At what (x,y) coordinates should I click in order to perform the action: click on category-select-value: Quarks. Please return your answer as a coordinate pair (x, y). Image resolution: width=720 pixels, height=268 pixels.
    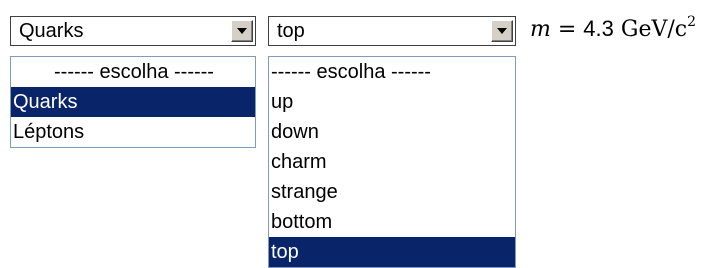
    Looking at the image, I should click on (51, 31).